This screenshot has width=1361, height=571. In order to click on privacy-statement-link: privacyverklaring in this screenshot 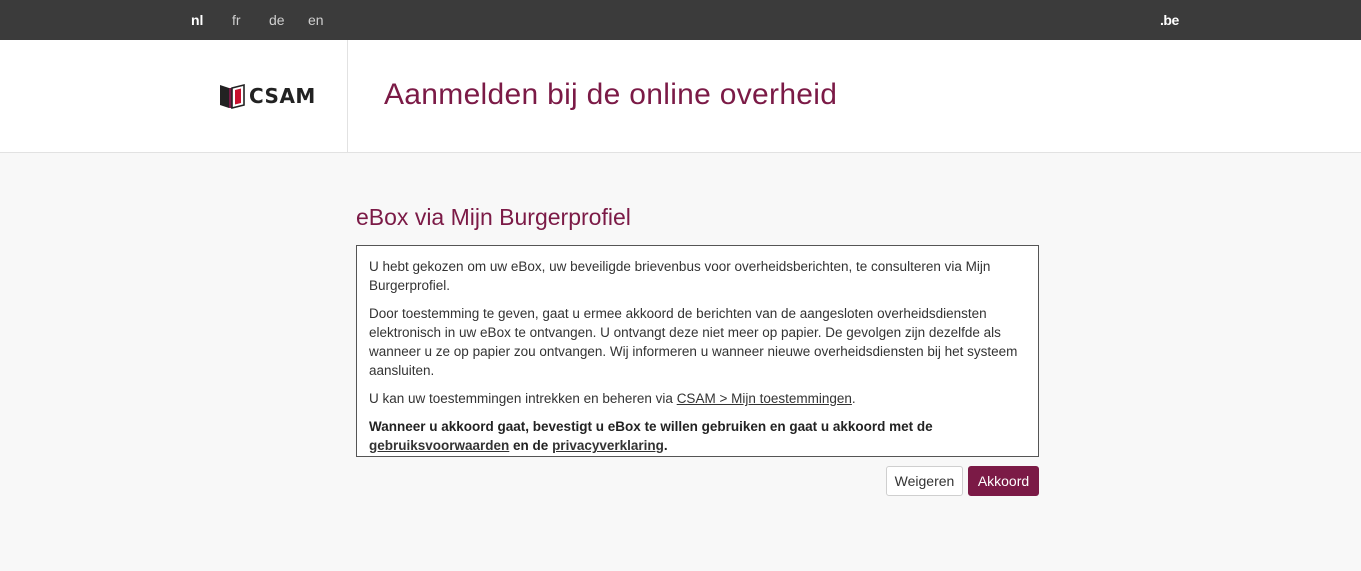, I will do `click(608, 445)`.